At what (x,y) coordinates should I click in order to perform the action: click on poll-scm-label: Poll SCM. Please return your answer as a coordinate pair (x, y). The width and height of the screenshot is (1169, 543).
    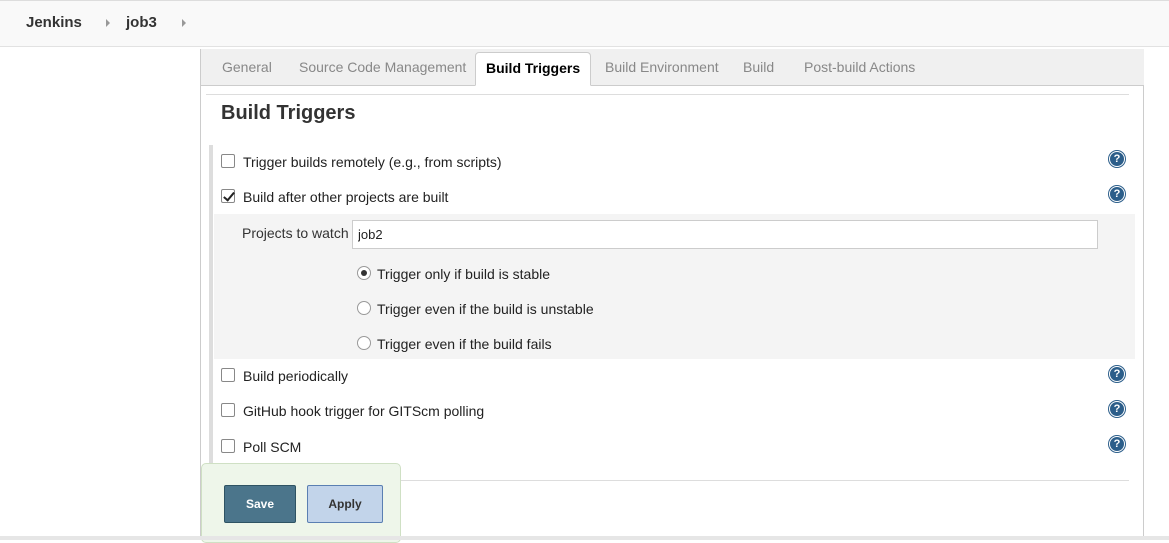
    Looking at the image, I should click on (272, 447).